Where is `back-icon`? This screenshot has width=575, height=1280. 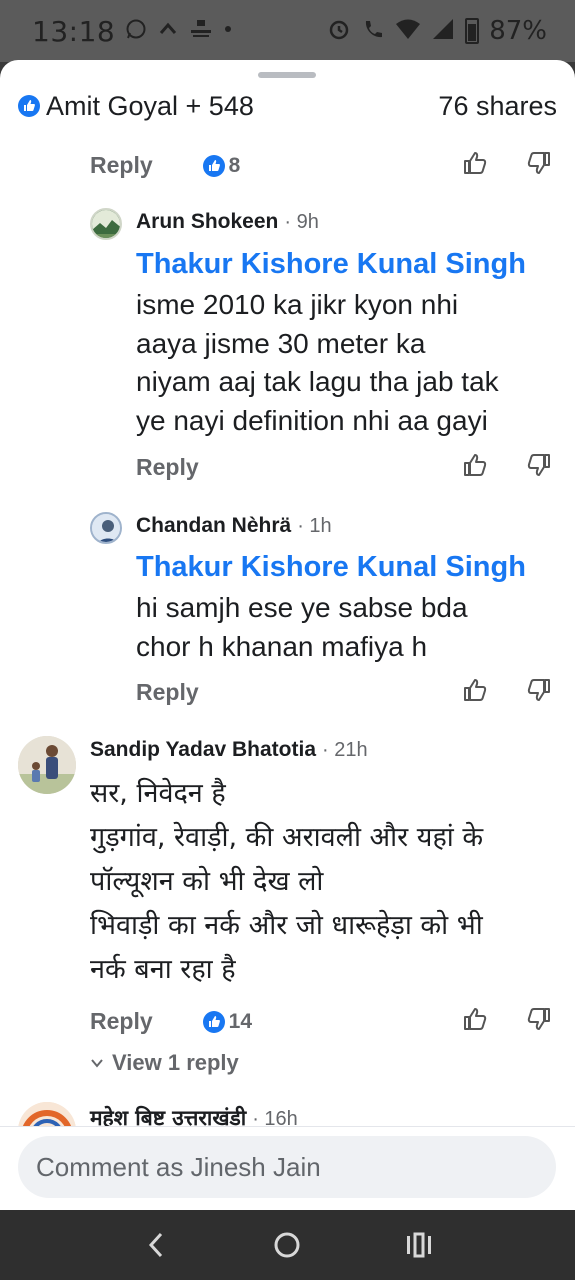 back-icon is located at coordinates (156, 1245).